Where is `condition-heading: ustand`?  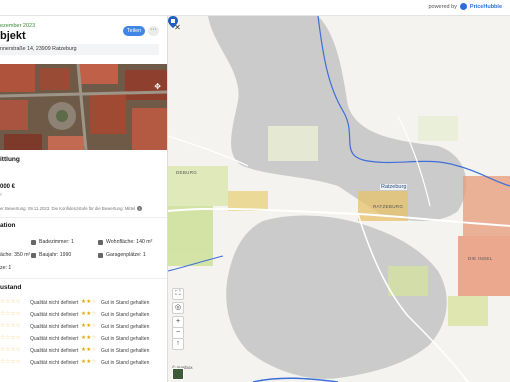 condition-heading: ustand is located at coordinates (11, 287).